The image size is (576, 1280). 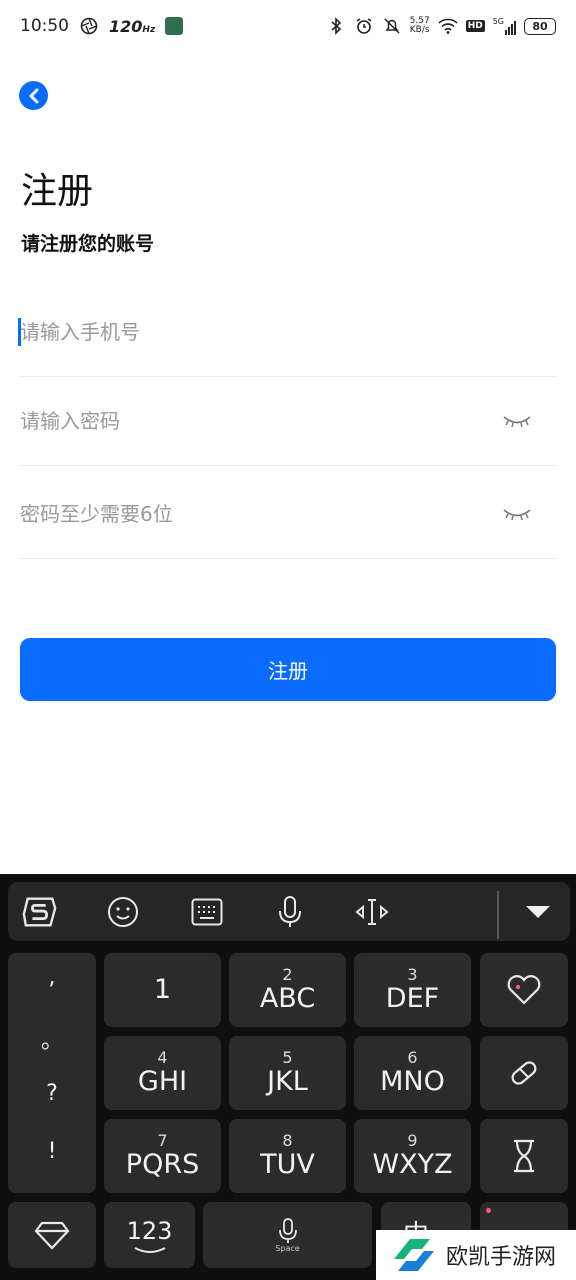 I want to click on skin-key, so click(x=52, y=1235).